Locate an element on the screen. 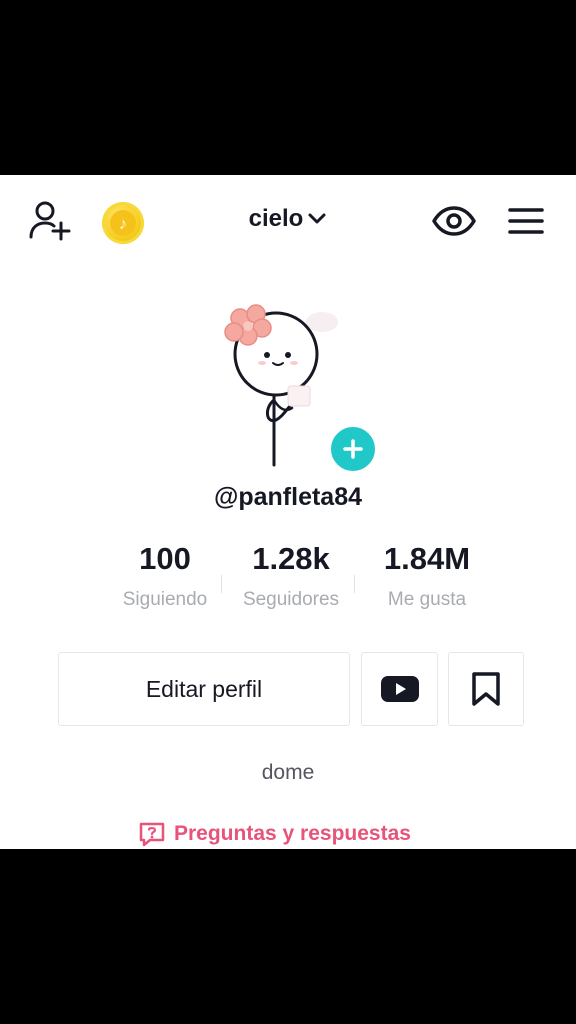 This screenshot has height=1024, width=576. menu-button is located at coordinates (526, 221).